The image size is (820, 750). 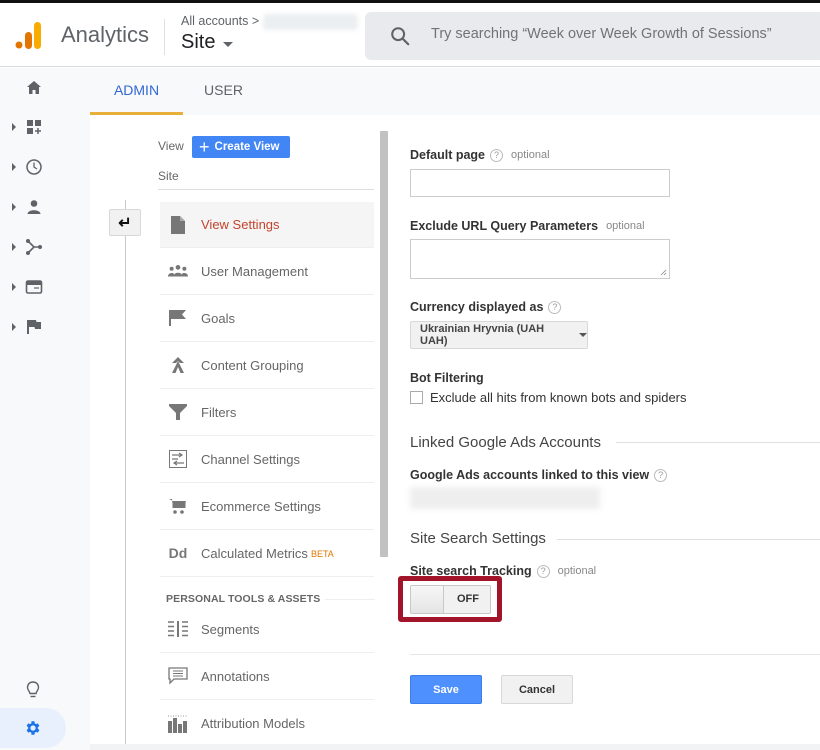 What do you see at coordinates (164, 37) in the screenshot?
I see `header-divider` at bounding box center [164, 37].